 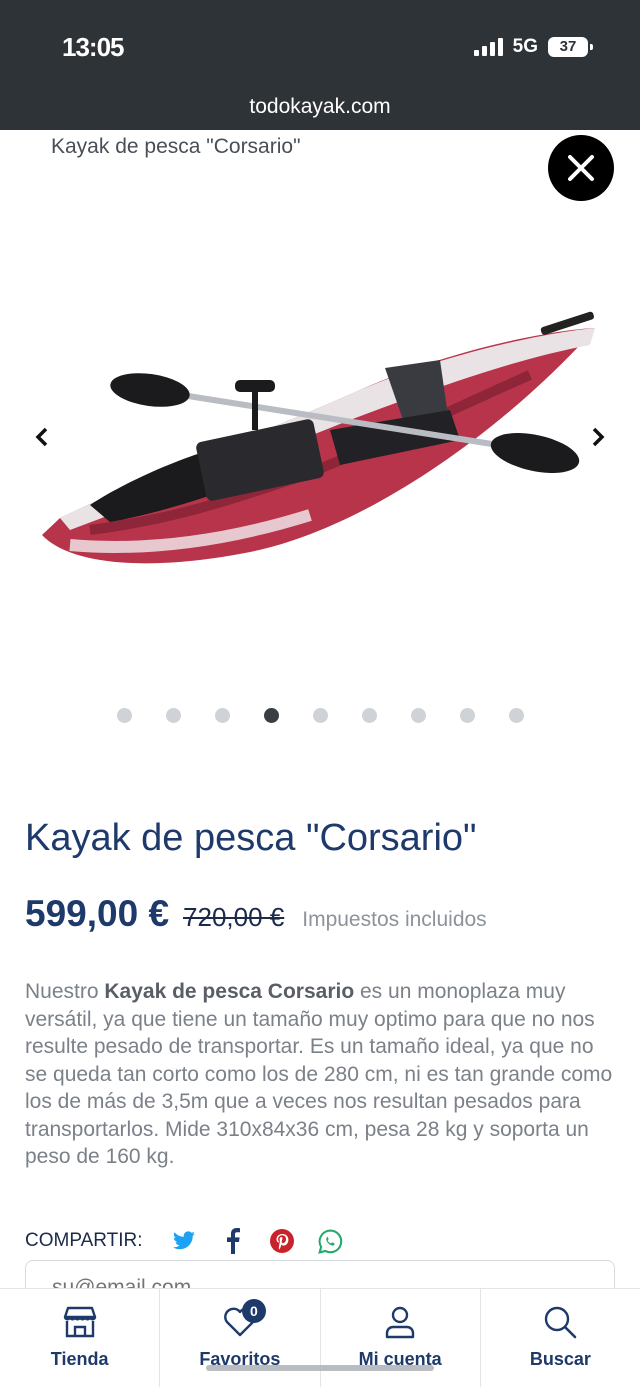 What do you see at coordinates (229, 991) in the screenshot?
I see `description-bold: Kayak de pesca Corsario` at bounding box center [229, 991].